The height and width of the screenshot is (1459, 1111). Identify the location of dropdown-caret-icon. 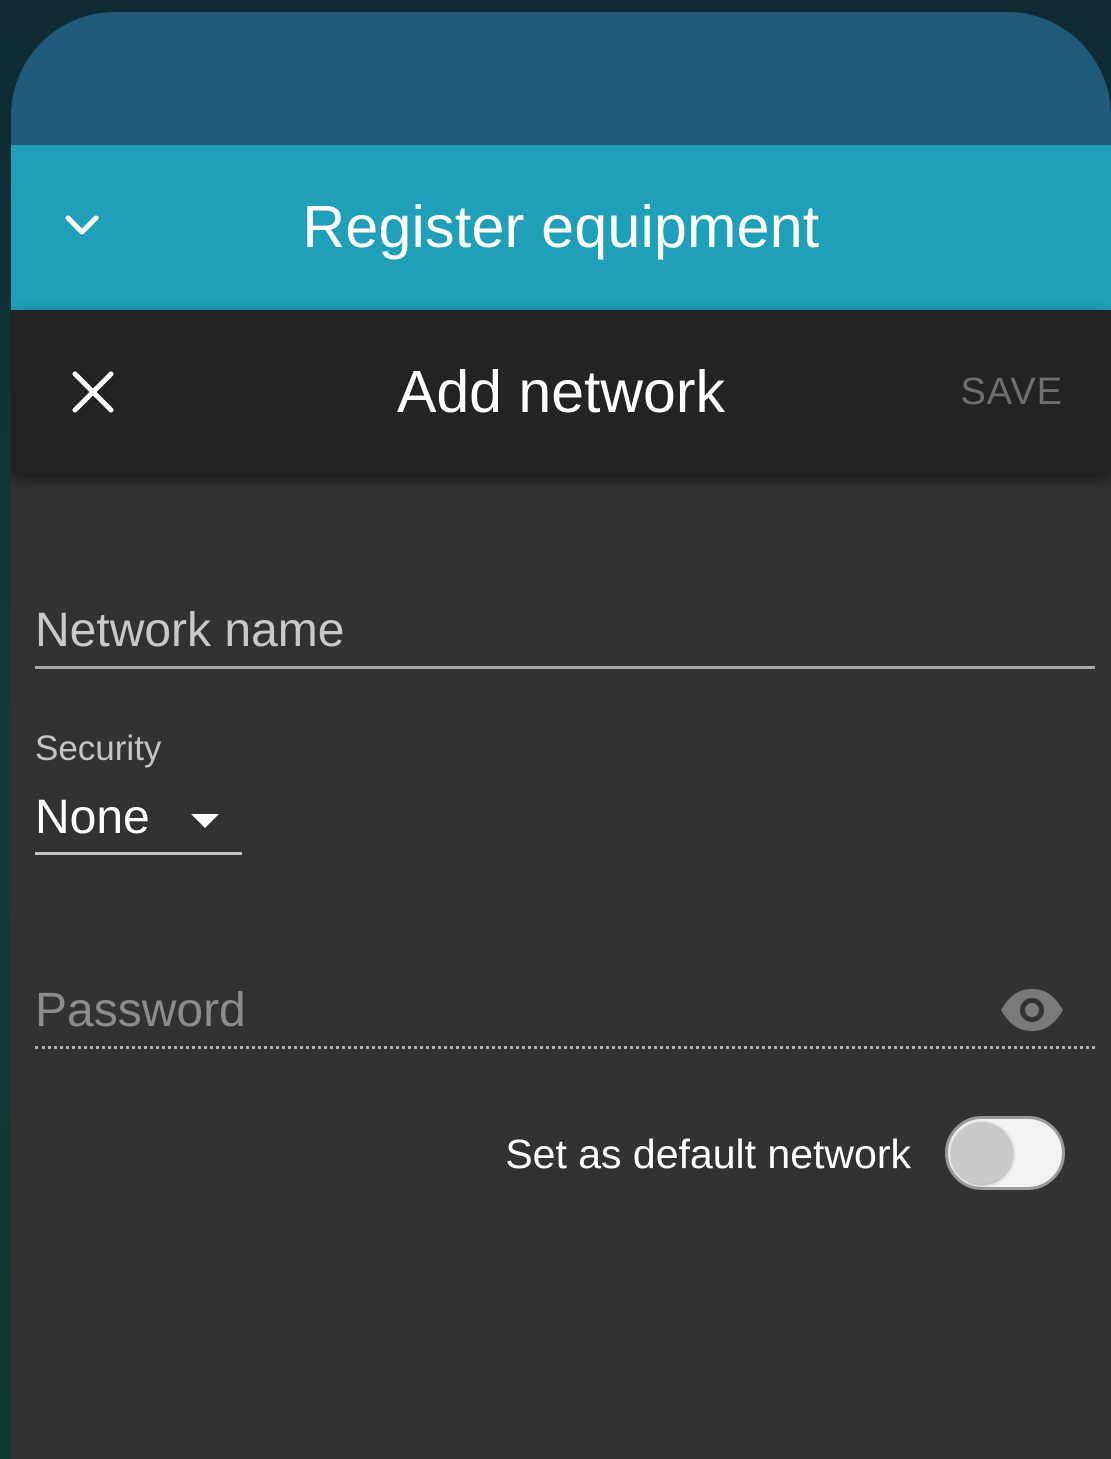
(205, 821).